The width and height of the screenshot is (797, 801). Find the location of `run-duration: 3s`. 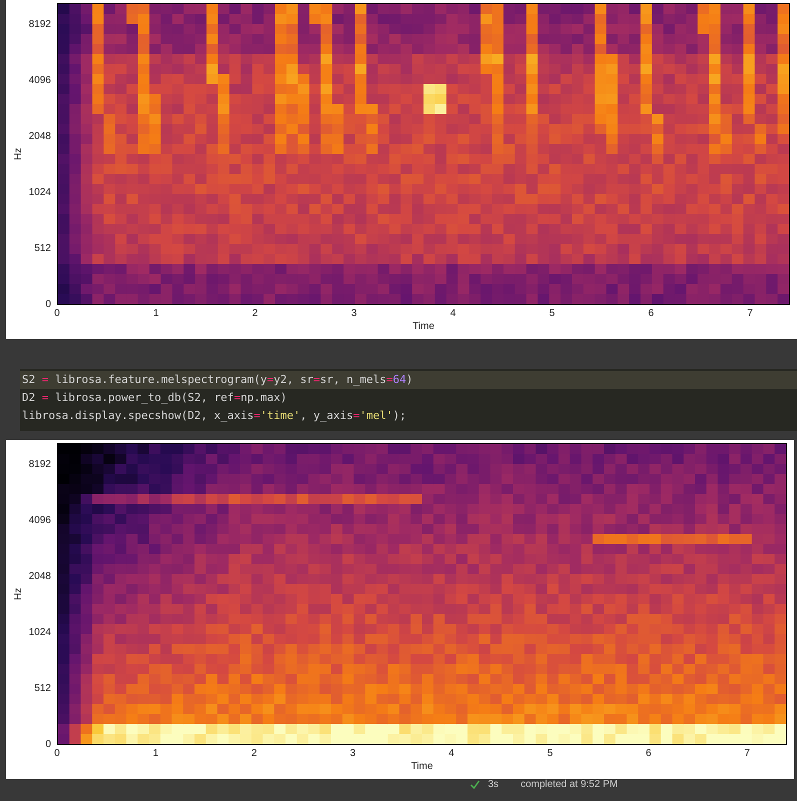

run-duration: 3s is located at coordinates (493, 785).